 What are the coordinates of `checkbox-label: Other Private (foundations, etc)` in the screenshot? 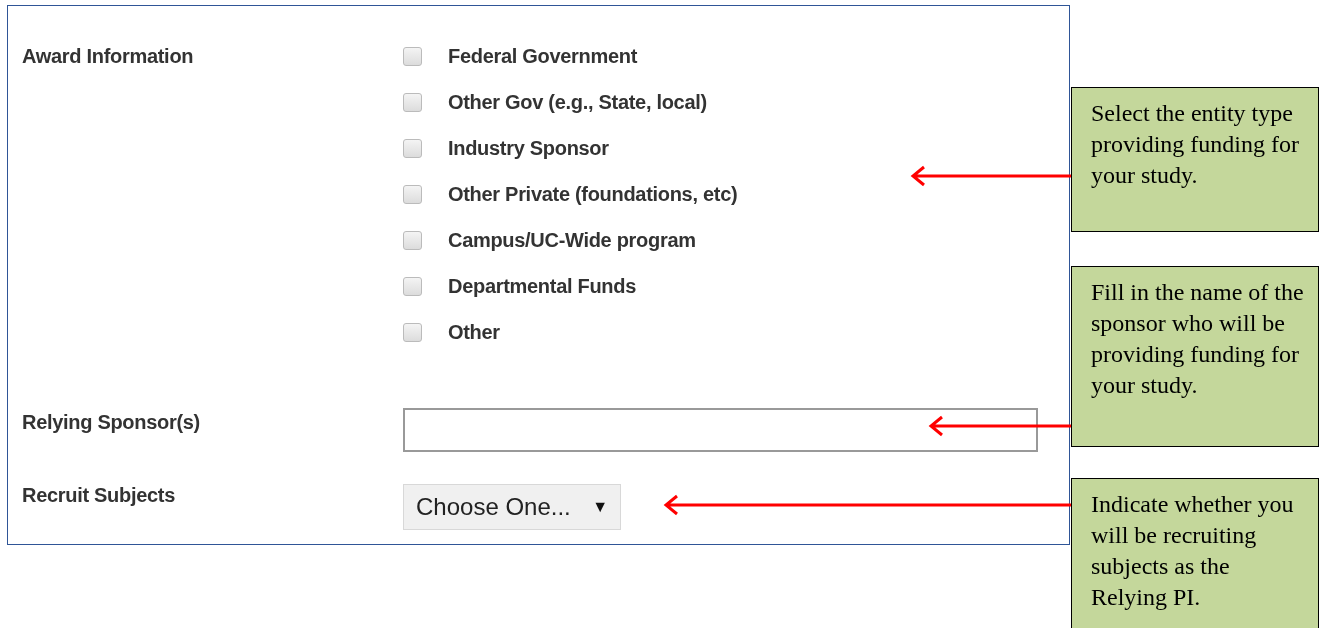 It's located at (593, 194).